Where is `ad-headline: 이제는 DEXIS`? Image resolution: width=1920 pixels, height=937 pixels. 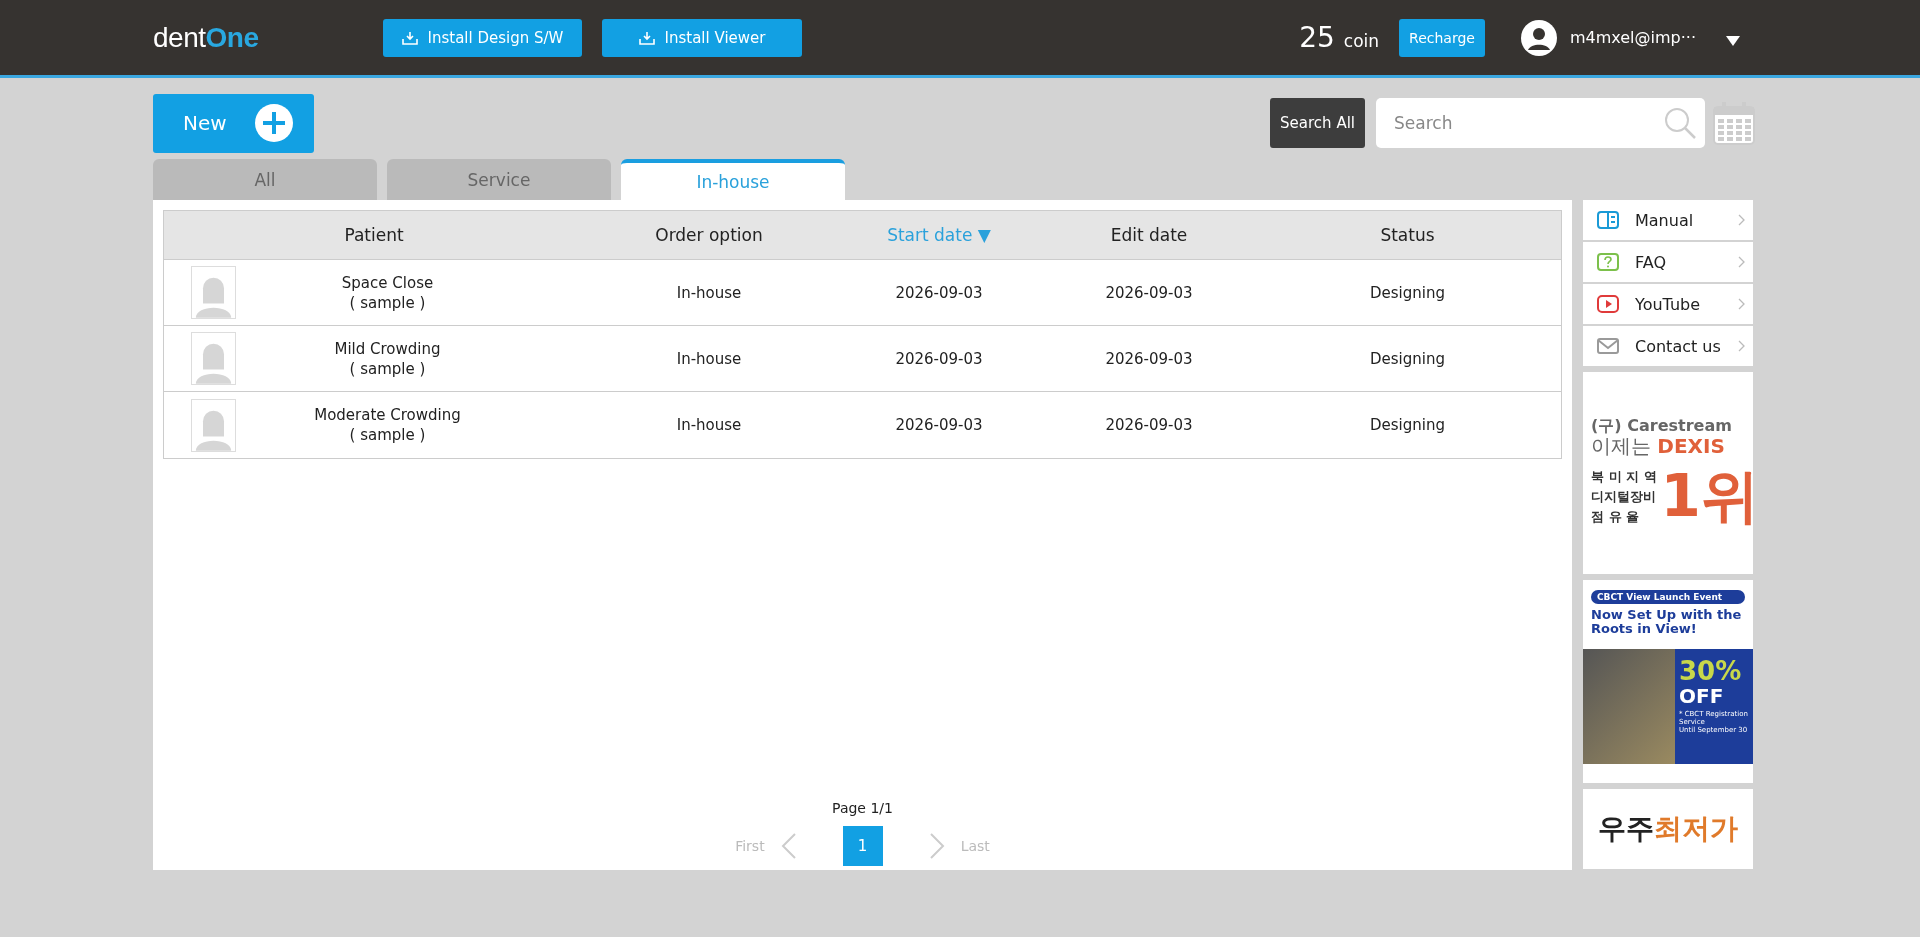
ad-headline: 이제는 DEXIS is located at coordinates (1658, 445).